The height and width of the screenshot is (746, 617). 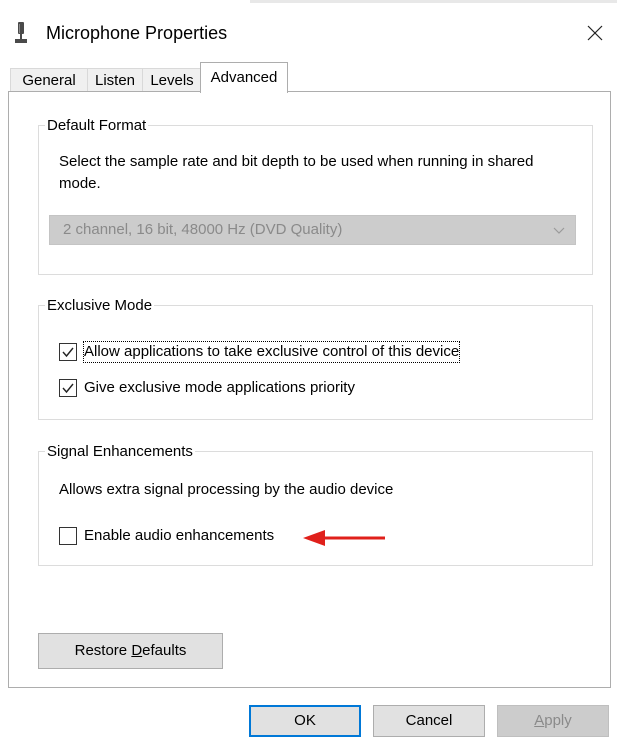 What do you see at coordinates (558, 720) in the screenshot?
I see `apply-label-end: pply` at bounding box center [558, 720].